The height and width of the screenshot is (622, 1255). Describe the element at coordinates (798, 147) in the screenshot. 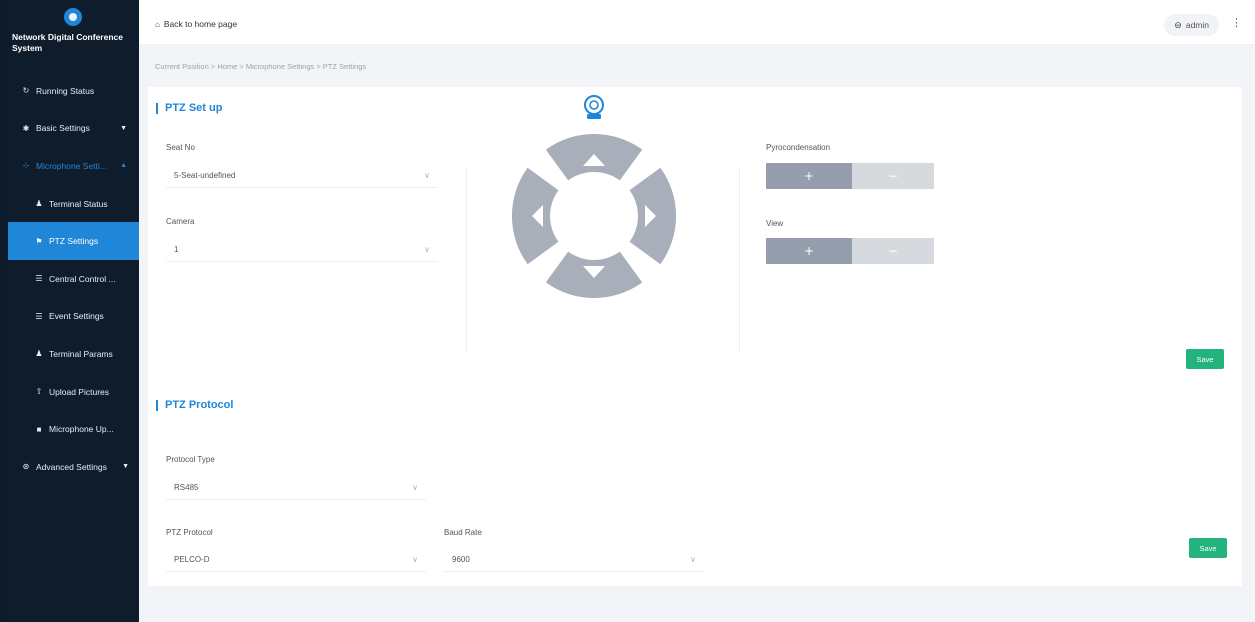

I see `pyrocondensation-label: Pyrocondensation` at that location.